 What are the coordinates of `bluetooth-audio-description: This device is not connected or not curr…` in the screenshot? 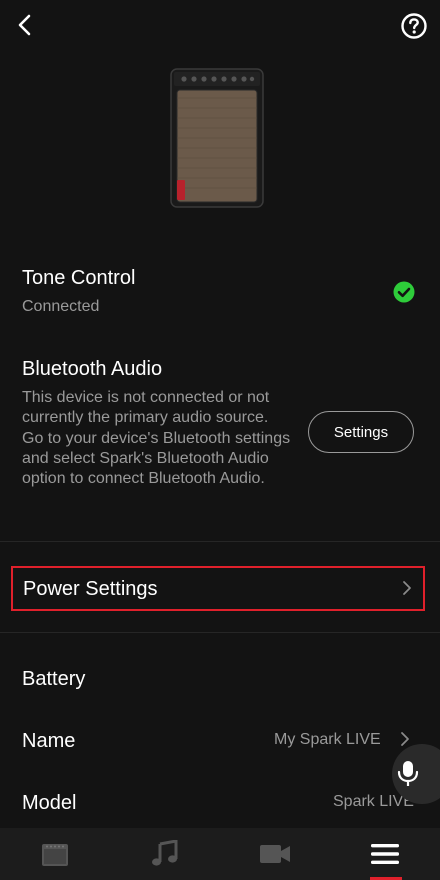 It's located at (156, 438).